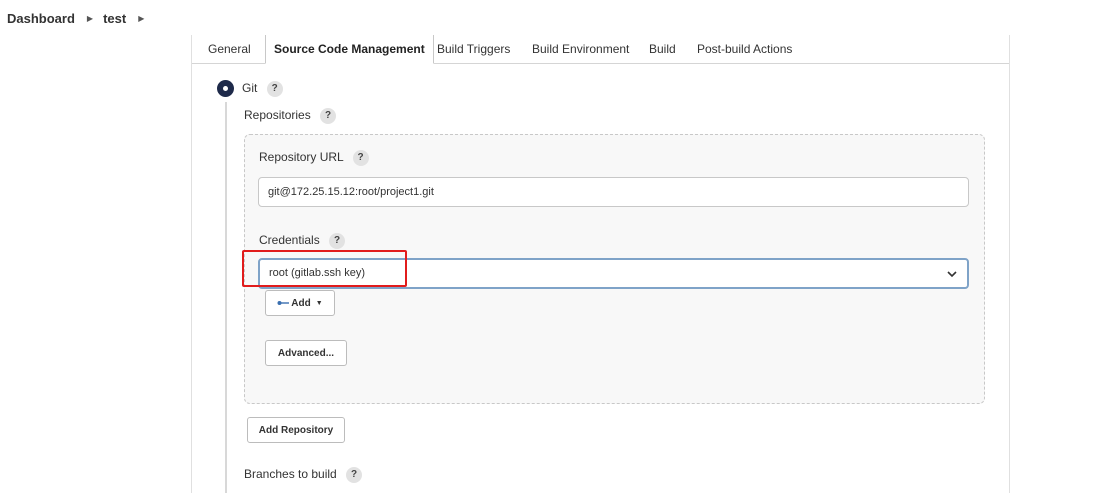  I want to click on repositories-label: Repositories, so click(277, 115).